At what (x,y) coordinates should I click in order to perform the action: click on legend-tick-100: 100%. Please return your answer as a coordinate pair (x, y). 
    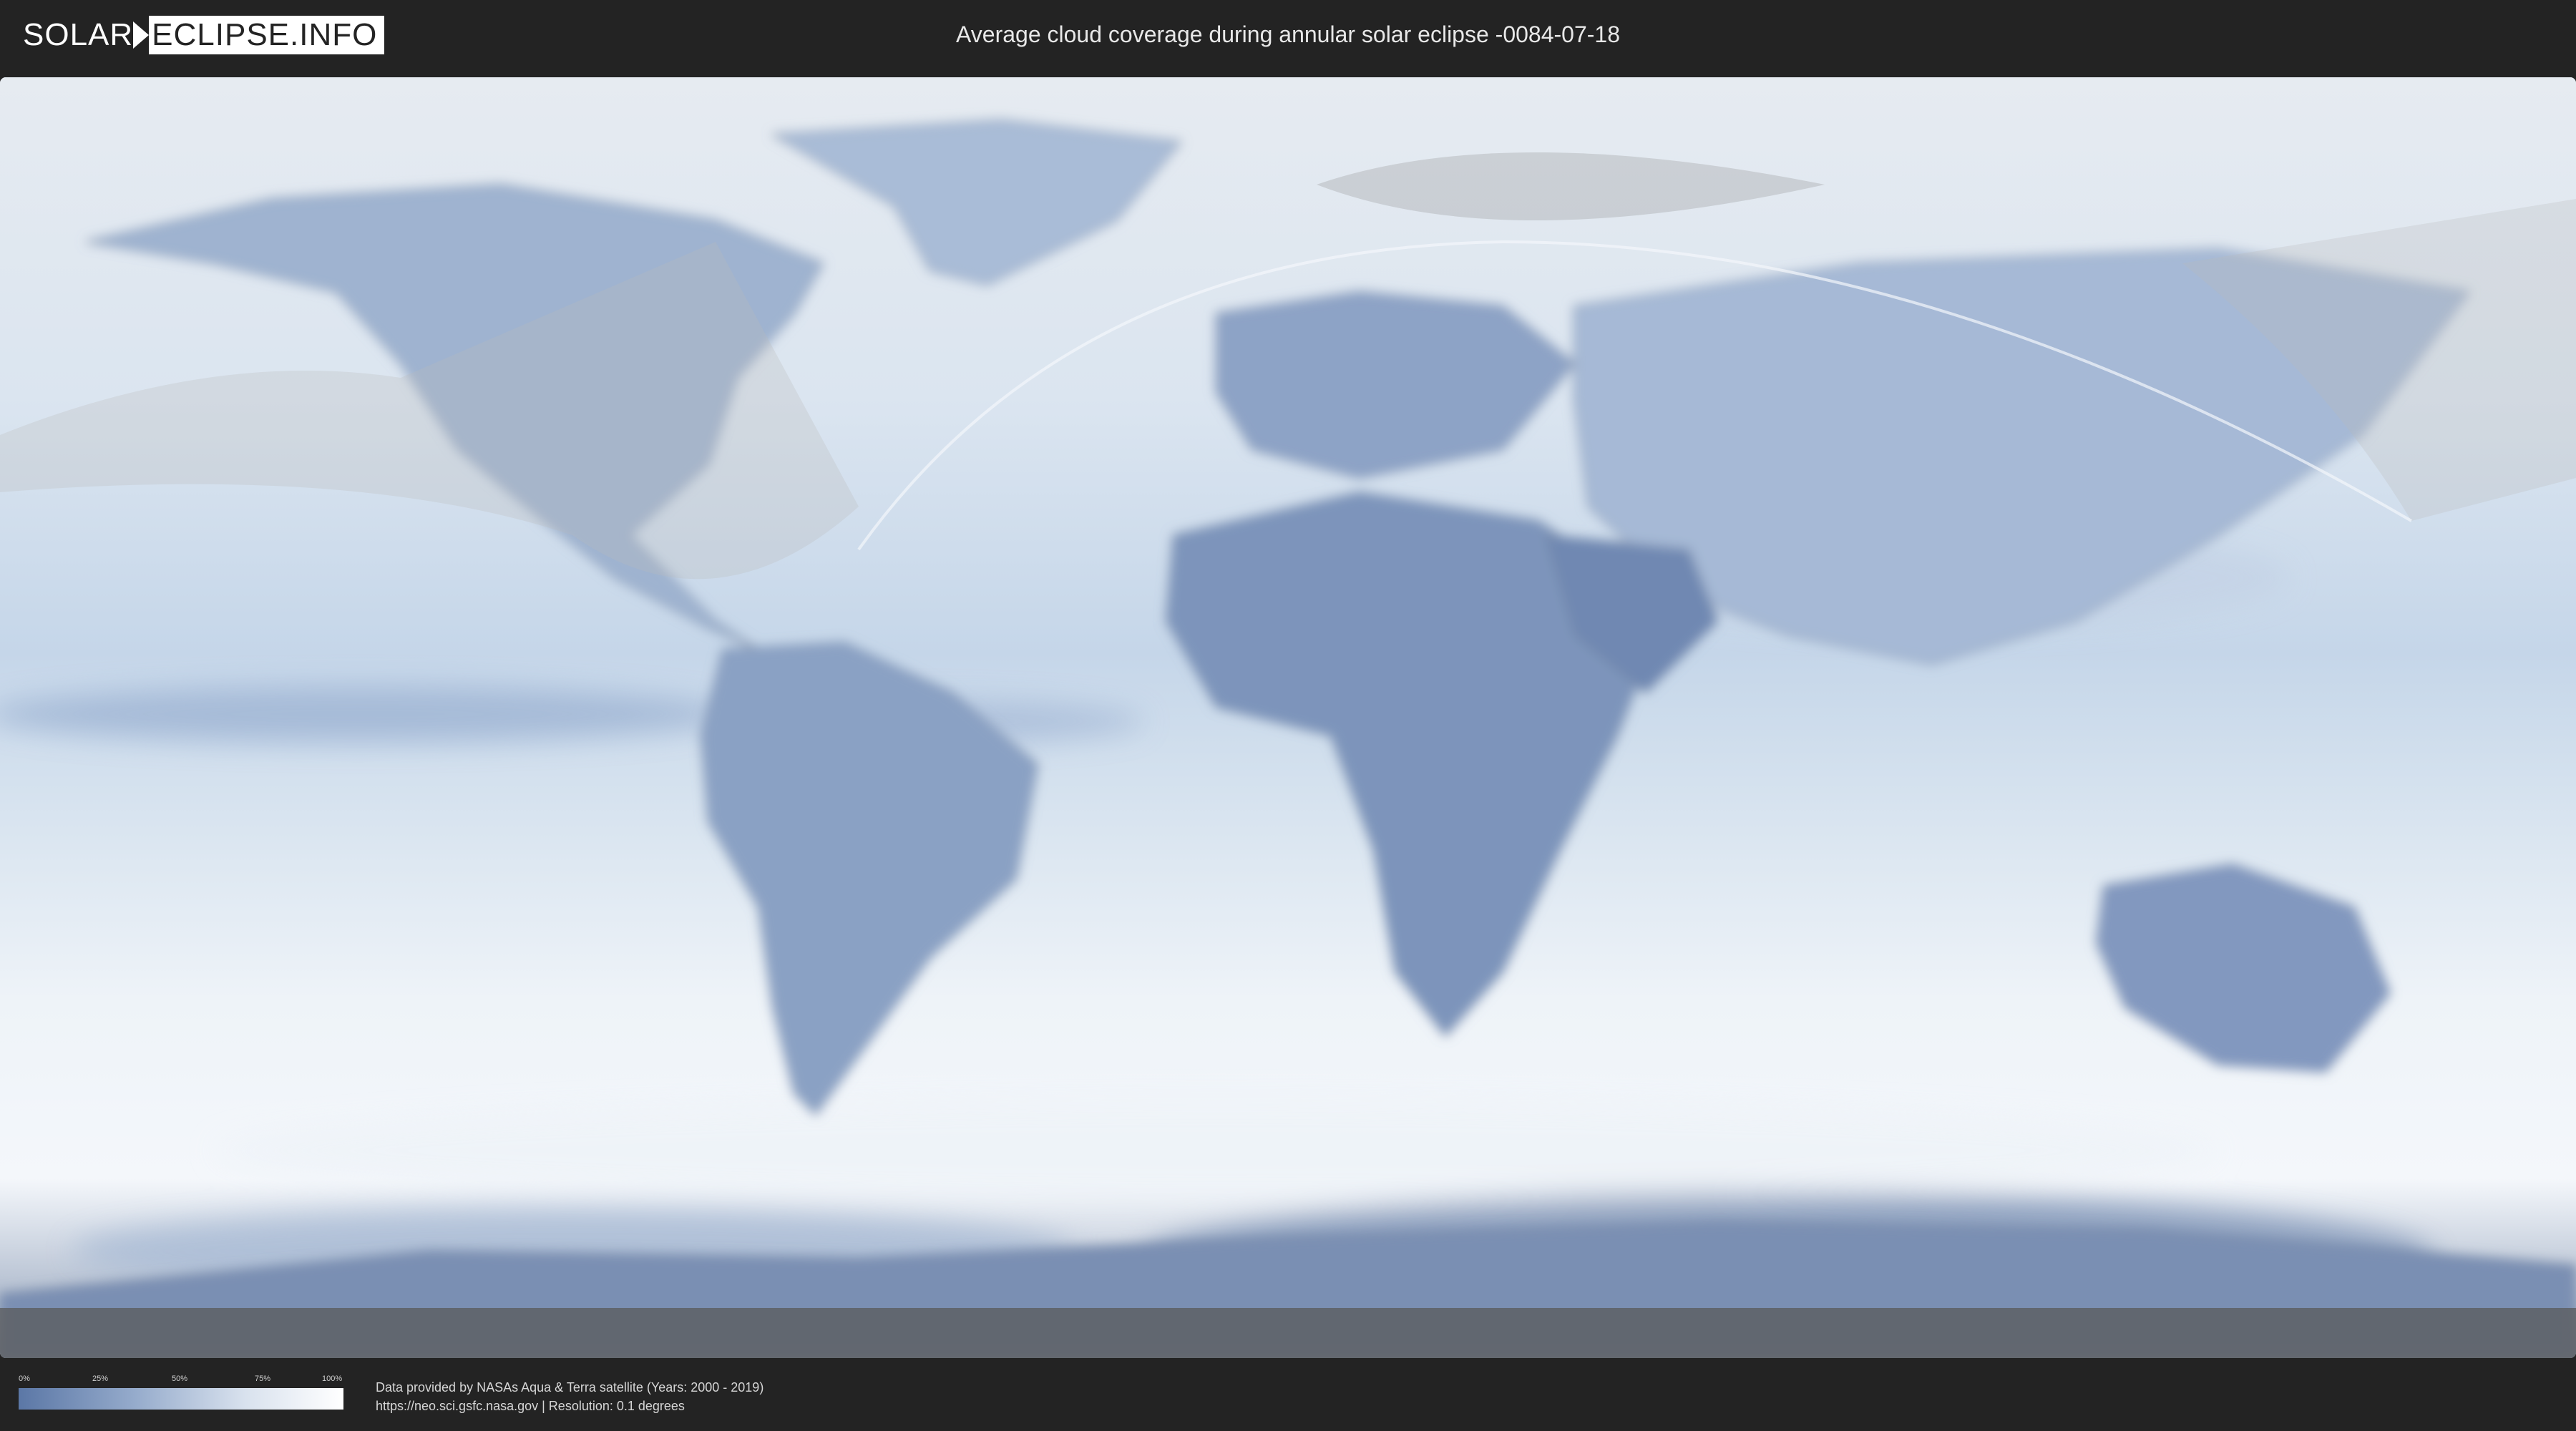
    Looking at the image, I should click on (332, 1378).